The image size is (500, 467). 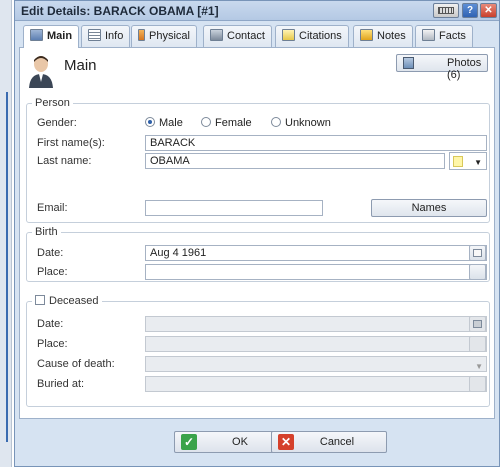 I want to click on color-picker: ▼, so click(x=468, y=161).